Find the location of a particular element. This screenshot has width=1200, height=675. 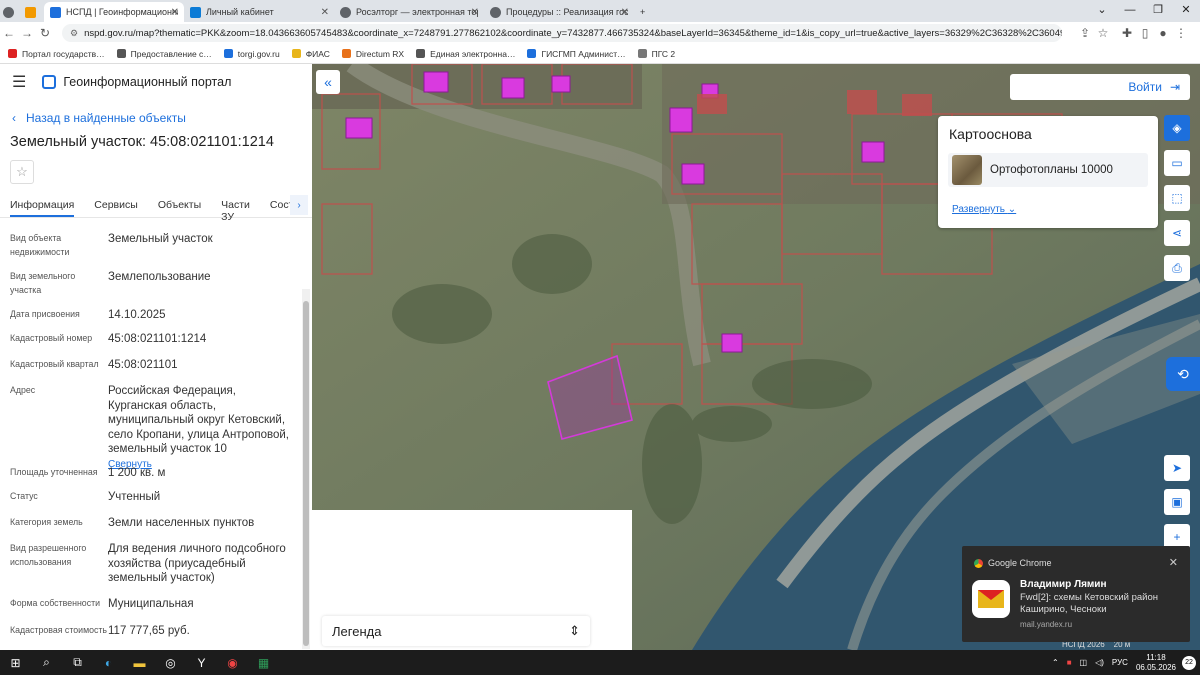

tab-roseltorg: Росэлторг — электронная торг…✕ is located at coordinates (409, 12).